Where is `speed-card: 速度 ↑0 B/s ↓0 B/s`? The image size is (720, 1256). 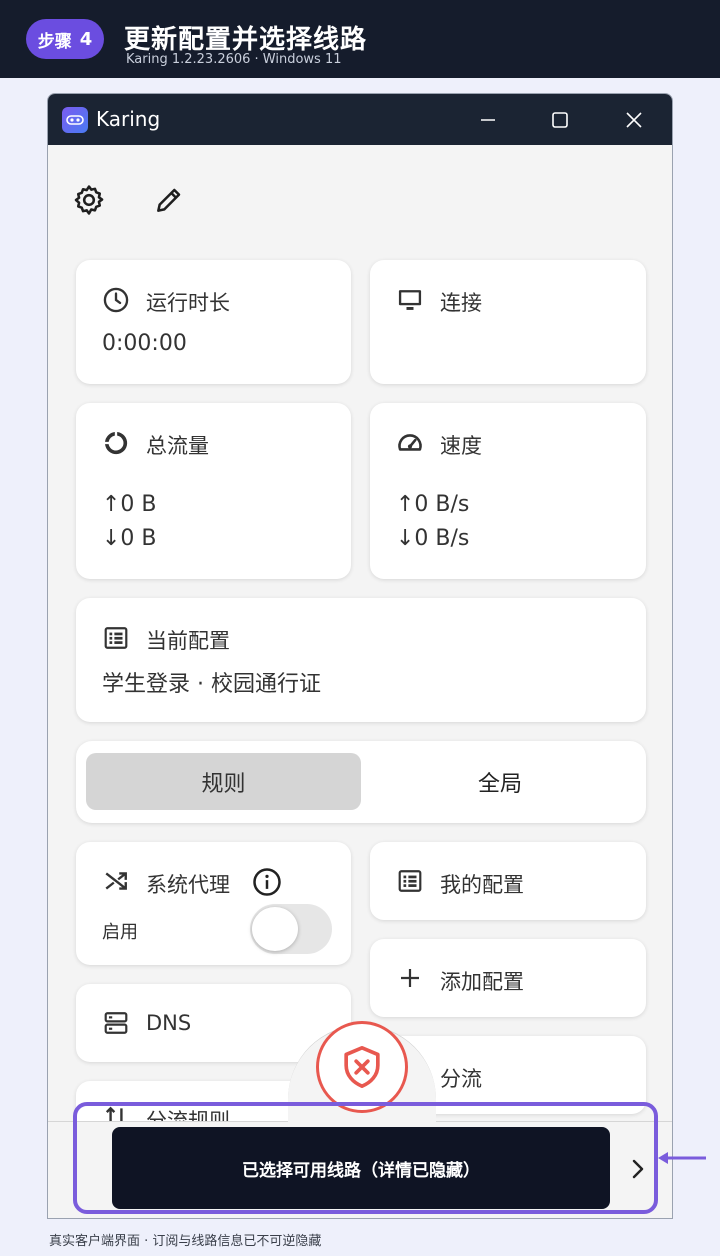
speed-card: 速度 ↑0 B/s ↓0 B/s is located at coordinates (508, 491).